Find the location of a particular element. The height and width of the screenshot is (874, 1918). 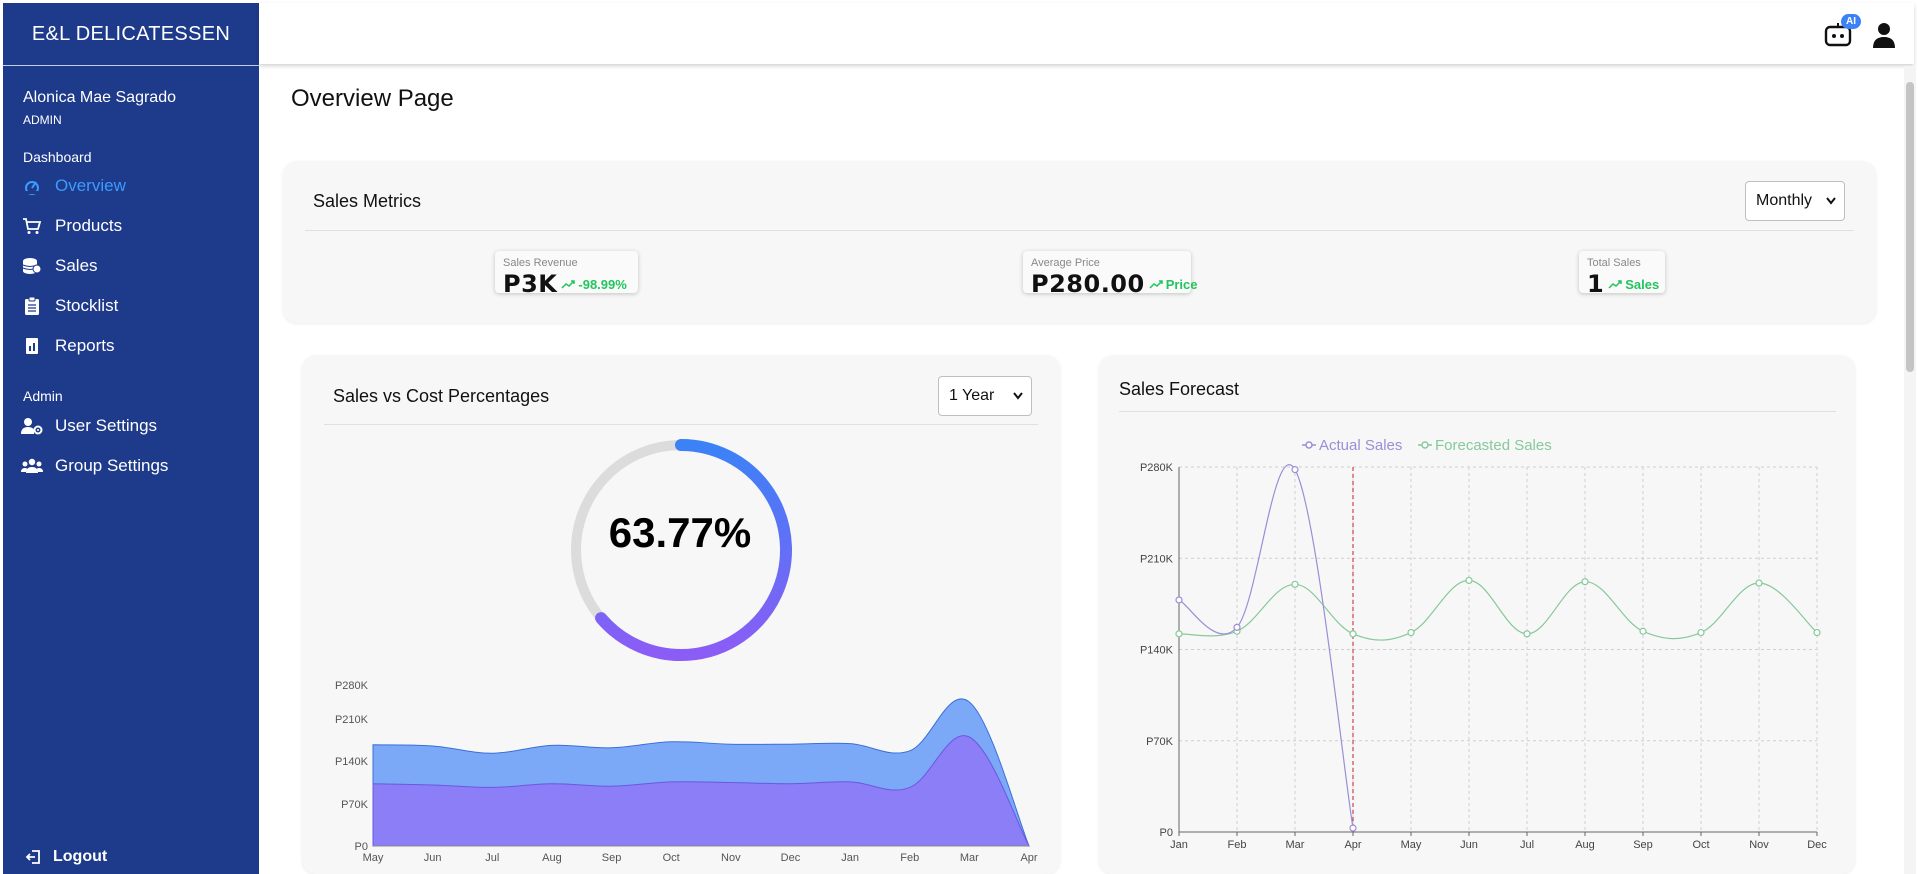

sidebar-item-label: Sales is located at coordinates (76, 265).